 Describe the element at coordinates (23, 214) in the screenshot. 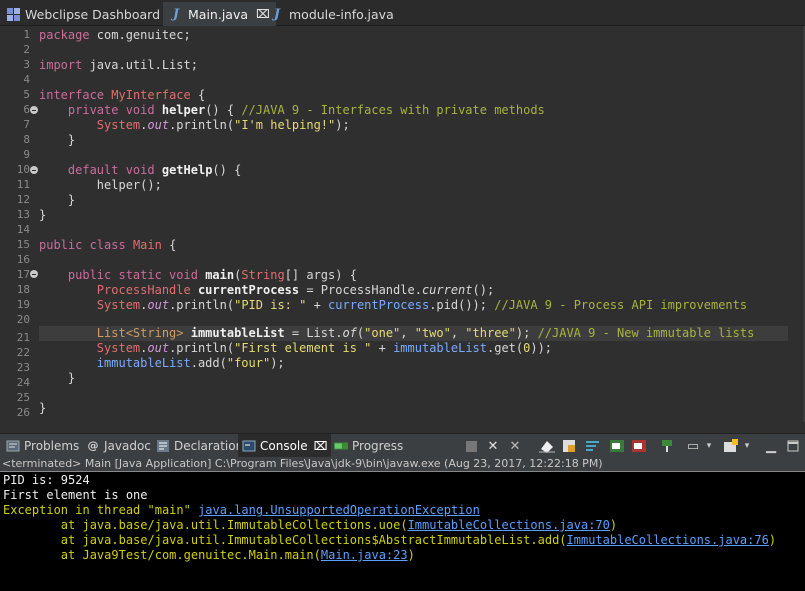

I see `line-number: 13` at that location.